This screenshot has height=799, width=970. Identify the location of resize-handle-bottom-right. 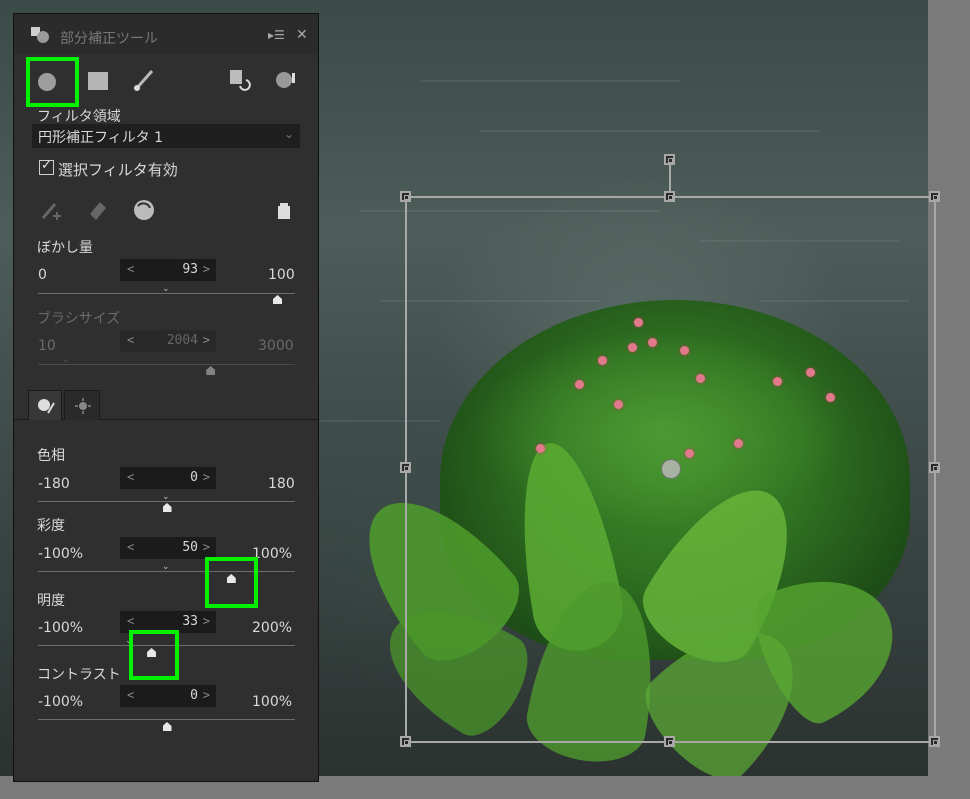
(934, 741).